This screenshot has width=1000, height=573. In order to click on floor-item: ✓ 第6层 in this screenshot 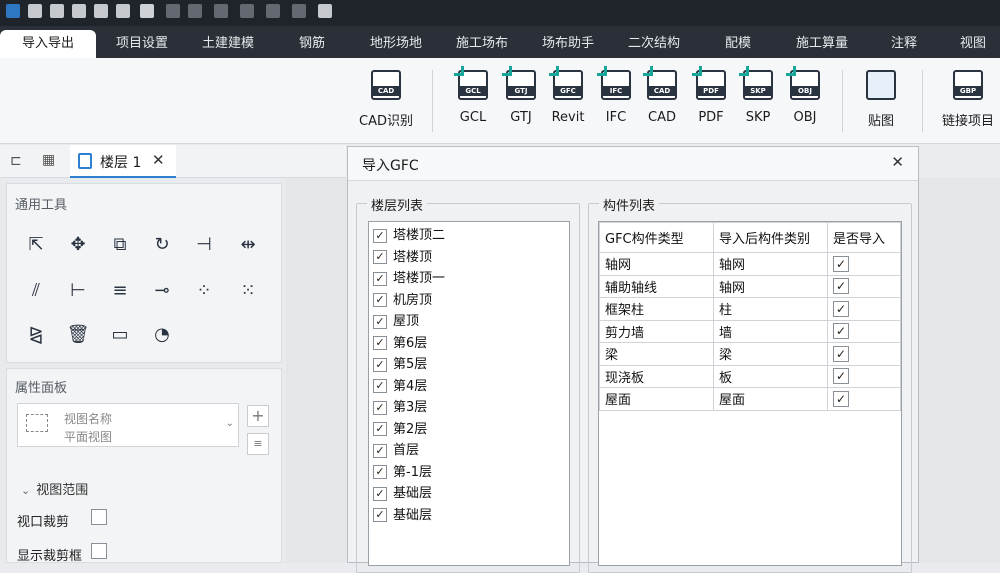, I will do `click(400, 344)`.